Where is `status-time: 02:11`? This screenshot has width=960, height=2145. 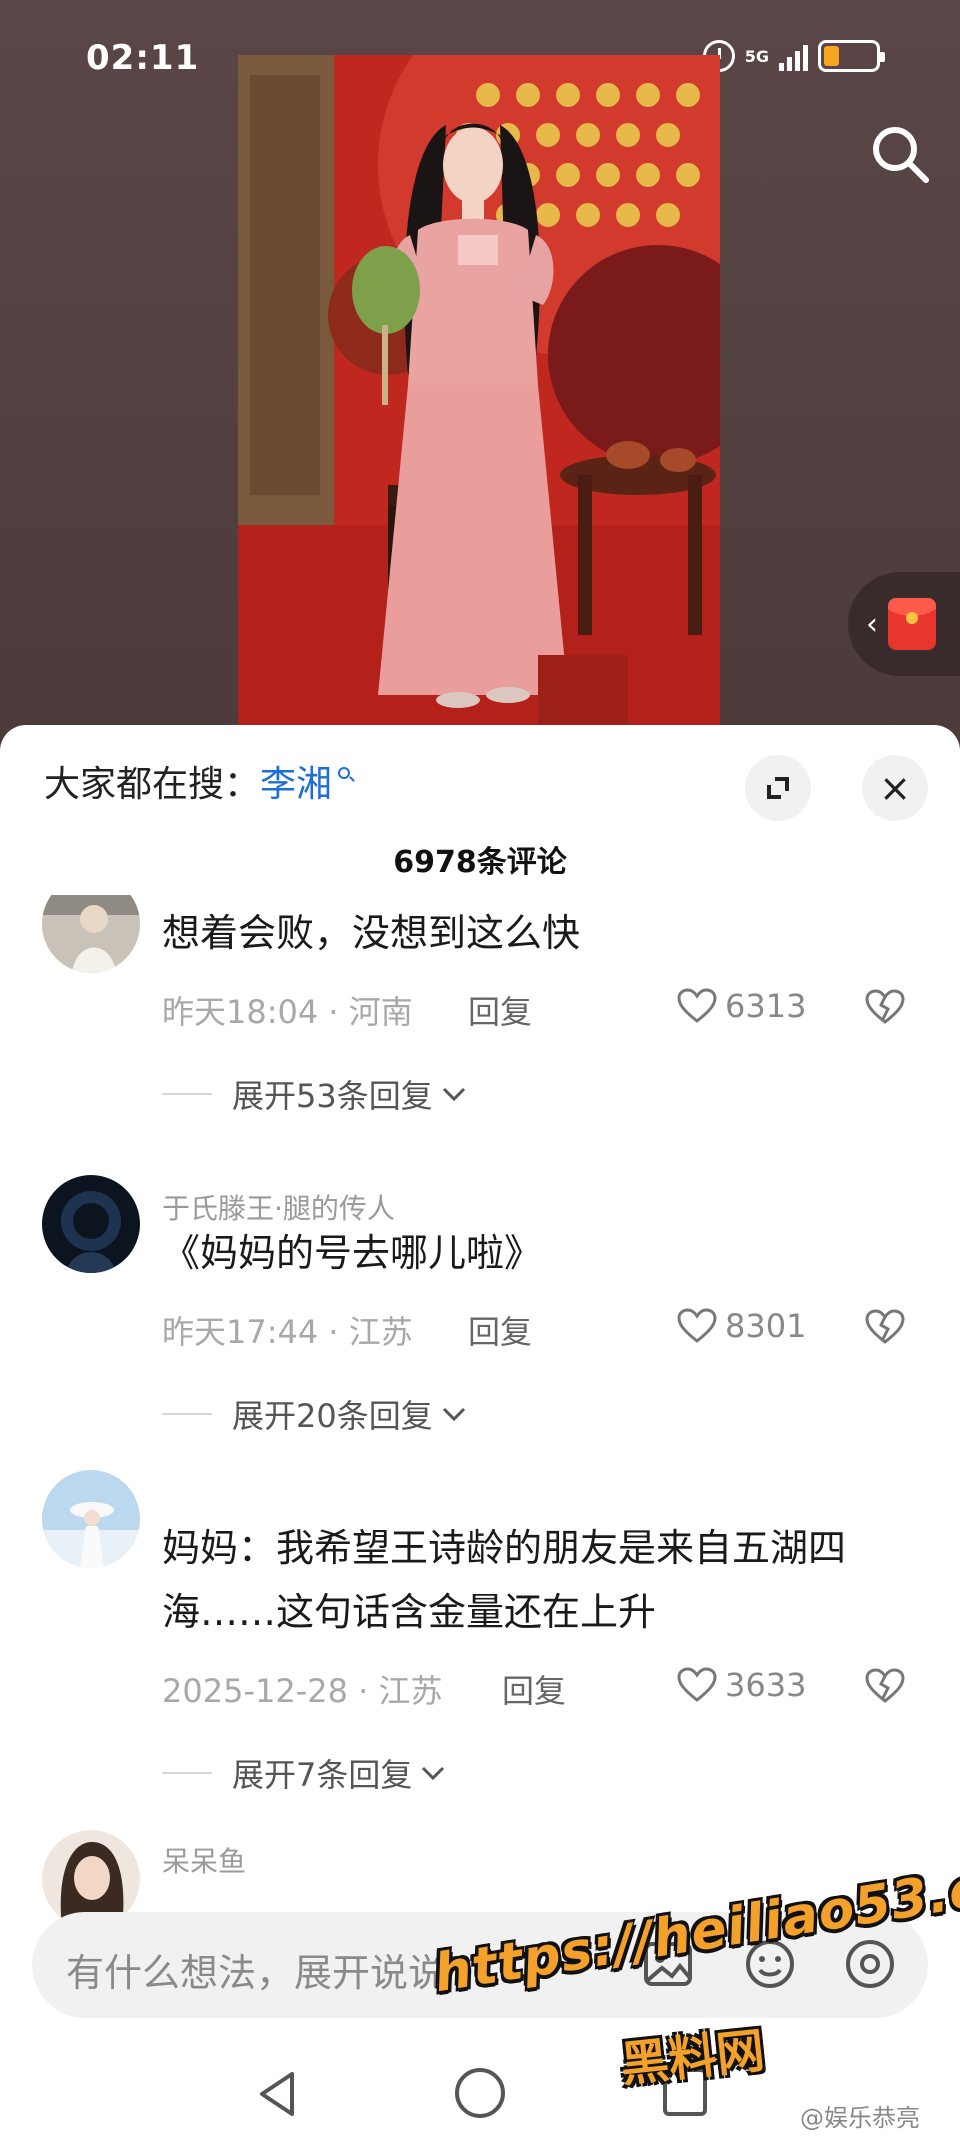
status-time: 02:11 is located at coordinates (143, 58).